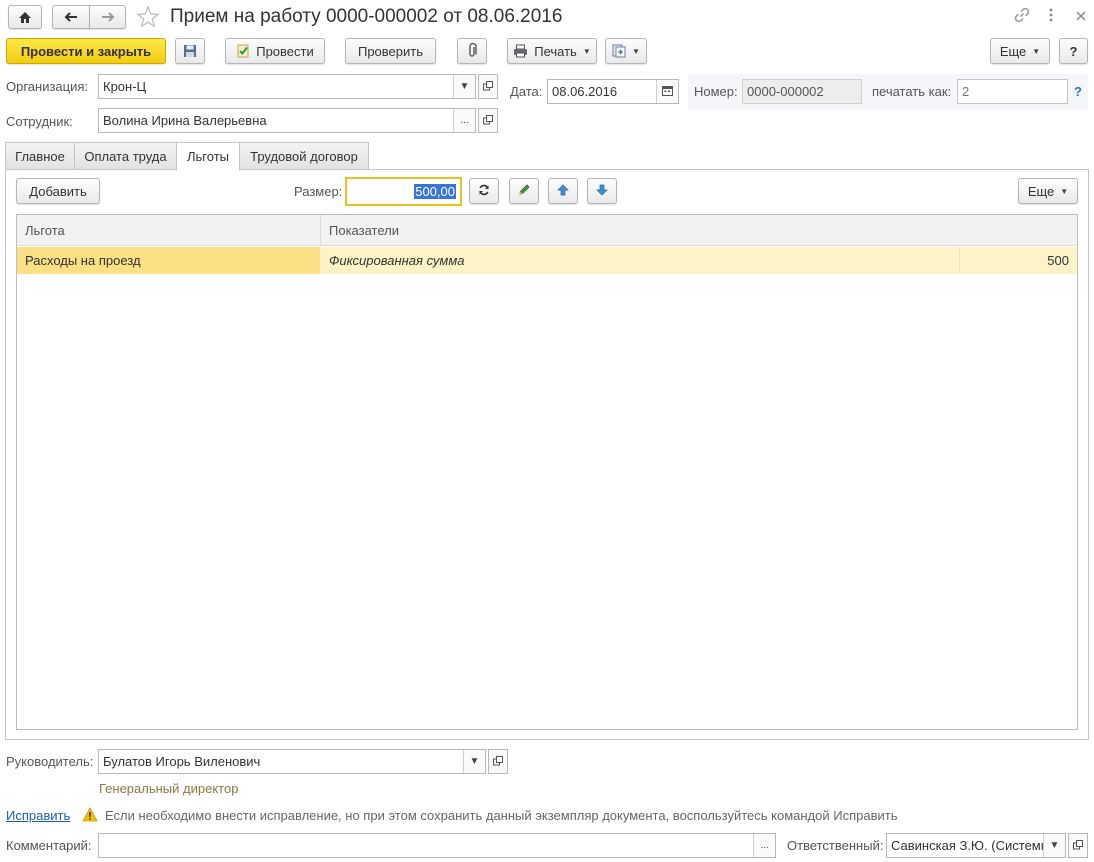 Image resolution: width=1094 pixels, height=862 pixels. What do you see at coordinates (1041, 191) in the screenshot?
I see `table-more-label: Еще` at bounding box center [1041, 191].